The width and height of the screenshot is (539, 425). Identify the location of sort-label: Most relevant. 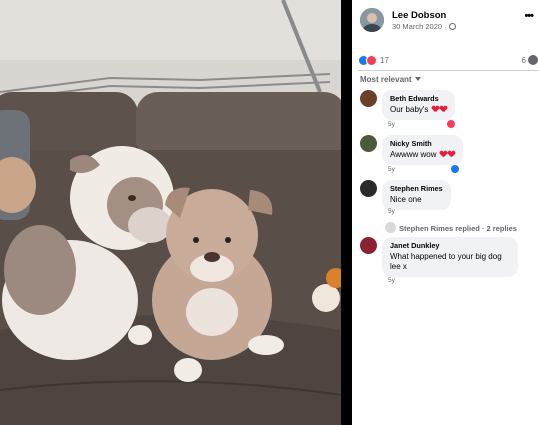
(386, 79).